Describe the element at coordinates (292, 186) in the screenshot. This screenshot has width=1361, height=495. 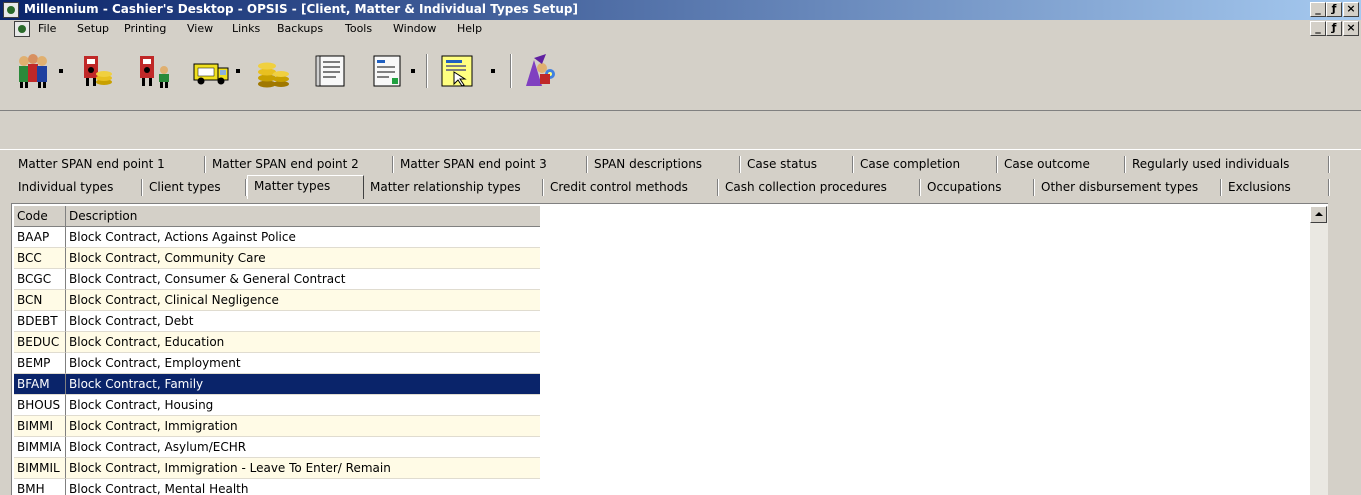
I see `tab-label: Matter types` at that location.